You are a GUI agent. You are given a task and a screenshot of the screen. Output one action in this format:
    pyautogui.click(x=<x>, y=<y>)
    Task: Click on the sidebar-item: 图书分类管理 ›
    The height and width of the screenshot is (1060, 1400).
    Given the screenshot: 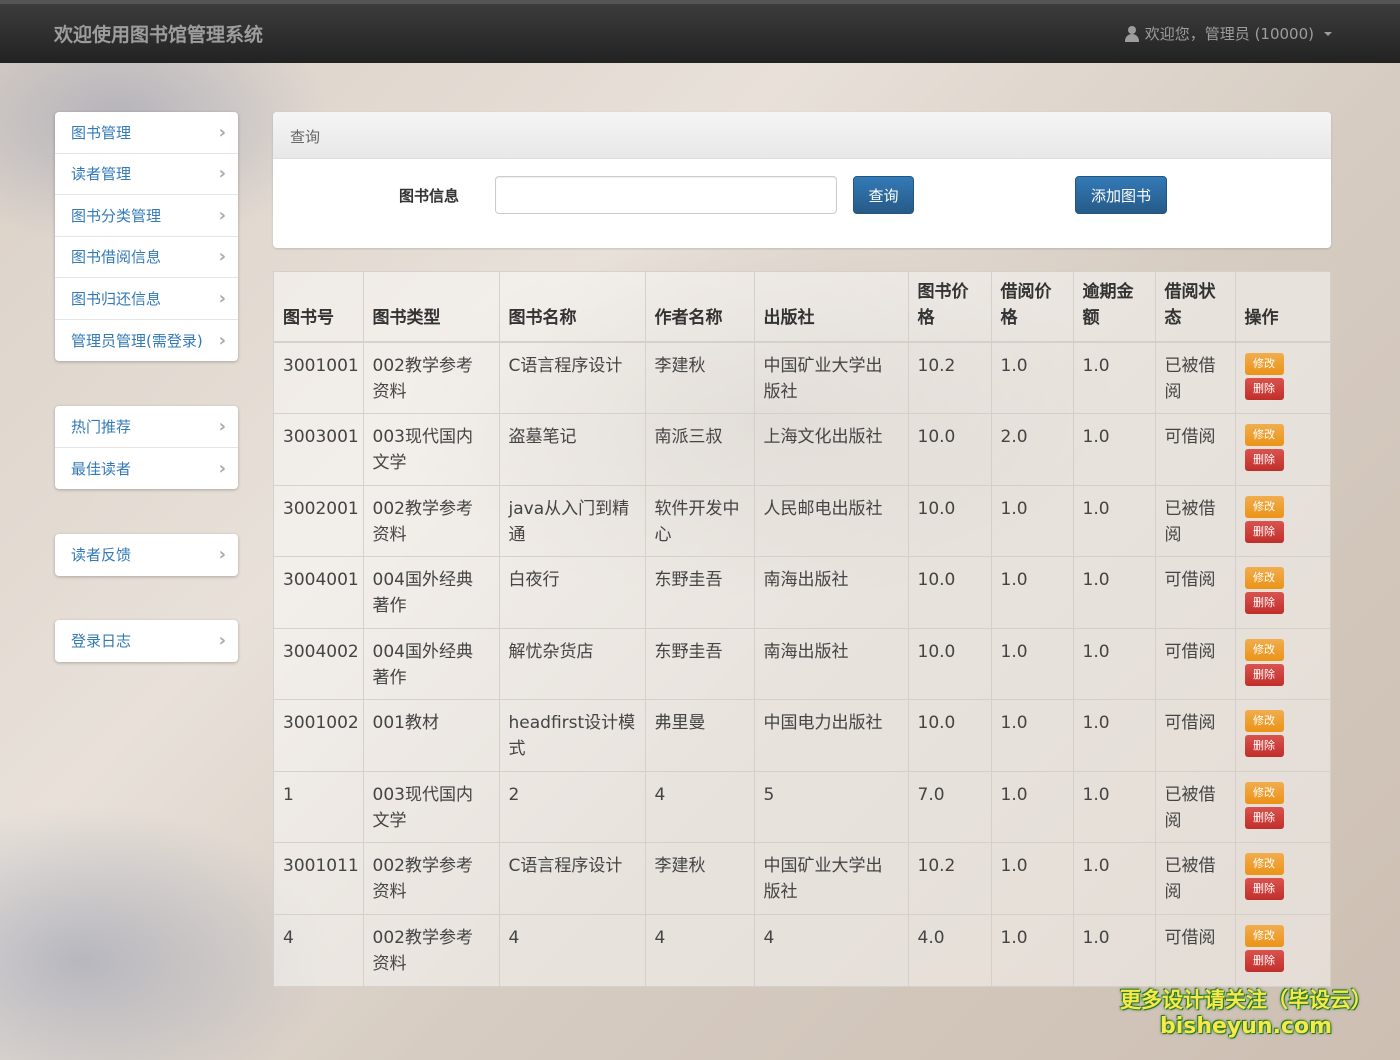 What is the action you would take?
    pyautogui.click(x=146, y=216)
    